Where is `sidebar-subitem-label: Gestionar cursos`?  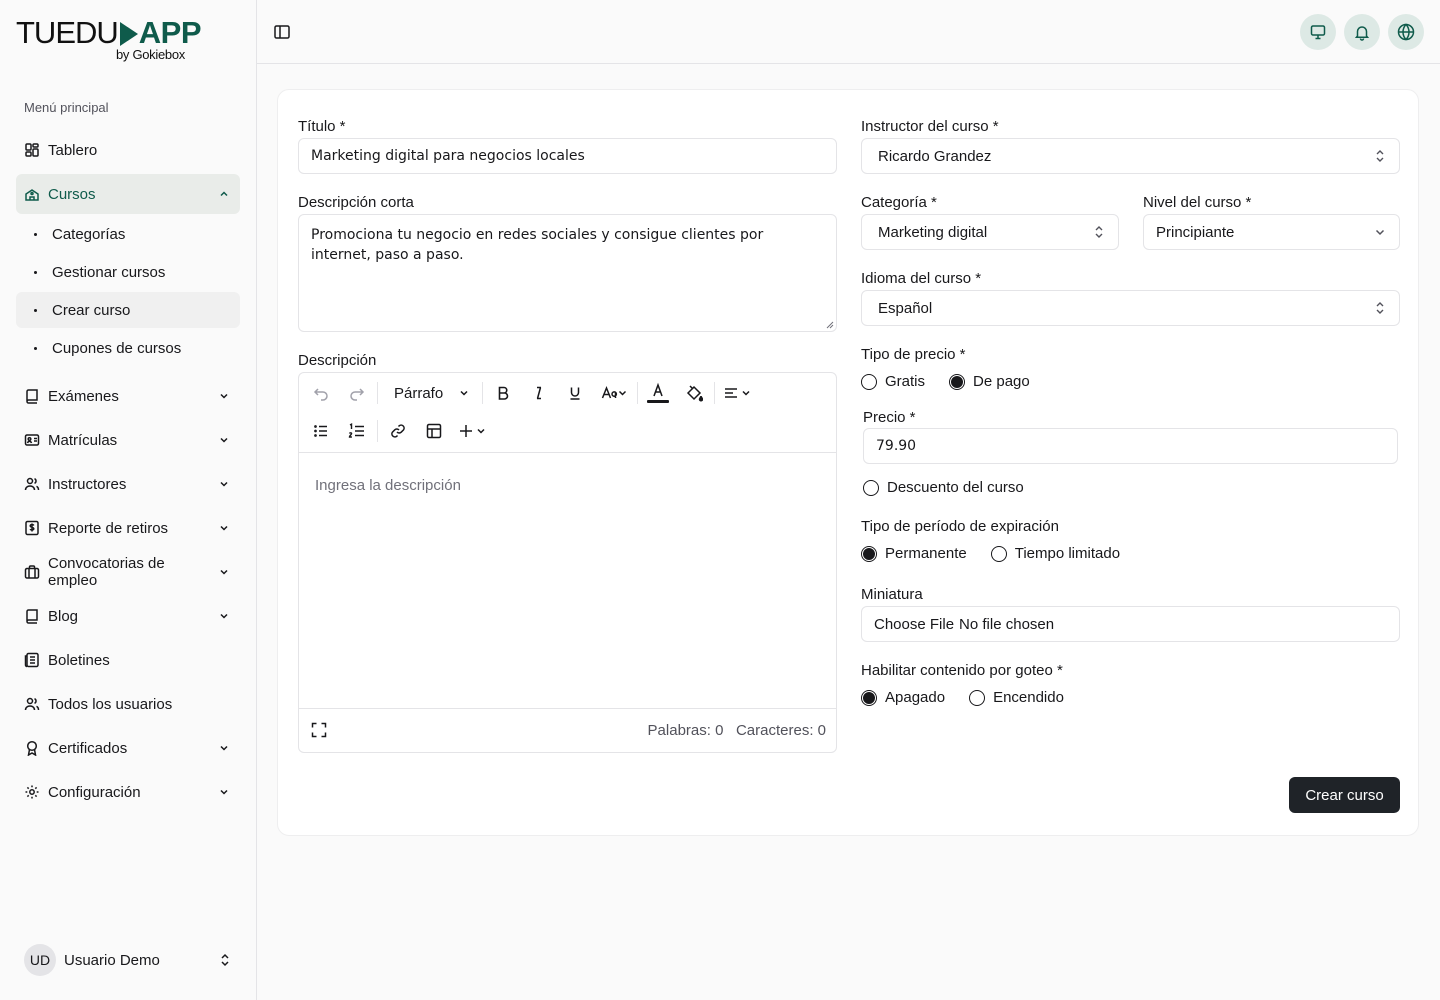
sidebar-subitem-label: Gestionar cursos is located at coordinates (109, 272).